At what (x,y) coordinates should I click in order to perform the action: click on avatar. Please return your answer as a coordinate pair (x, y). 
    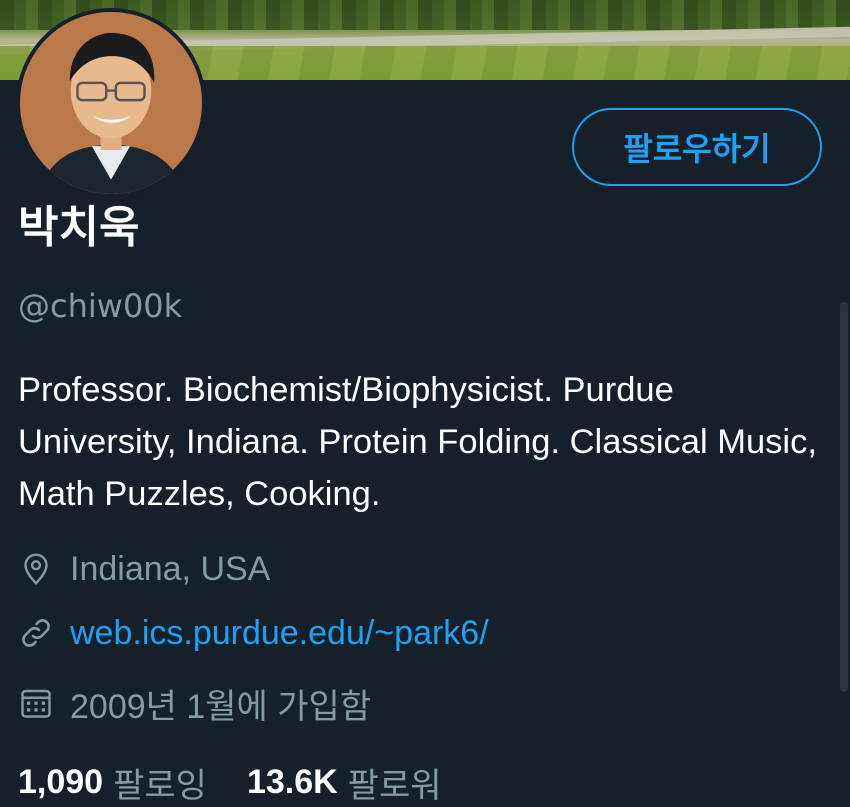
    Looking at the image, I should click on (111, 103).